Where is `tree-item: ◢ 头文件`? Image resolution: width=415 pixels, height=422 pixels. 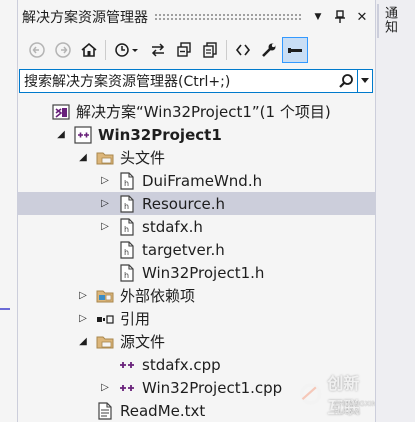
tree-item: ◢ 头文件 is located at coordinates (196, 157).